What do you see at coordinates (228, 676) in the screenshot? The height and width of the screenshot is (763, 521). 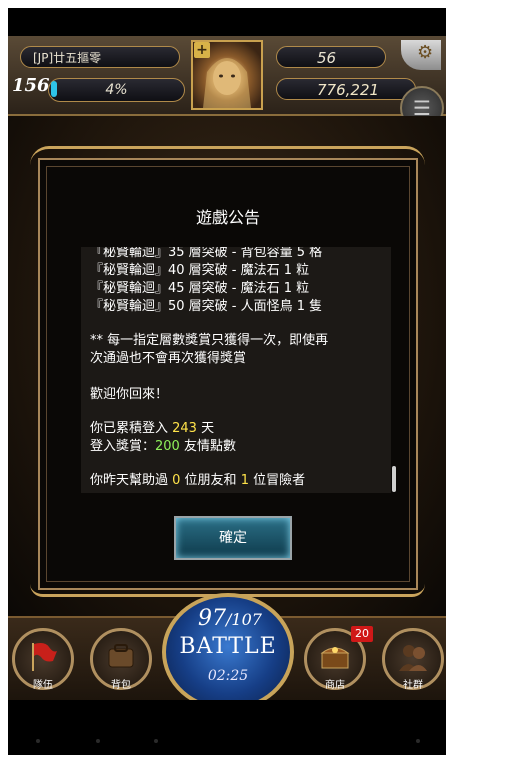 I see `stamina-timer: 02:25` at bounding box center [228, 676].